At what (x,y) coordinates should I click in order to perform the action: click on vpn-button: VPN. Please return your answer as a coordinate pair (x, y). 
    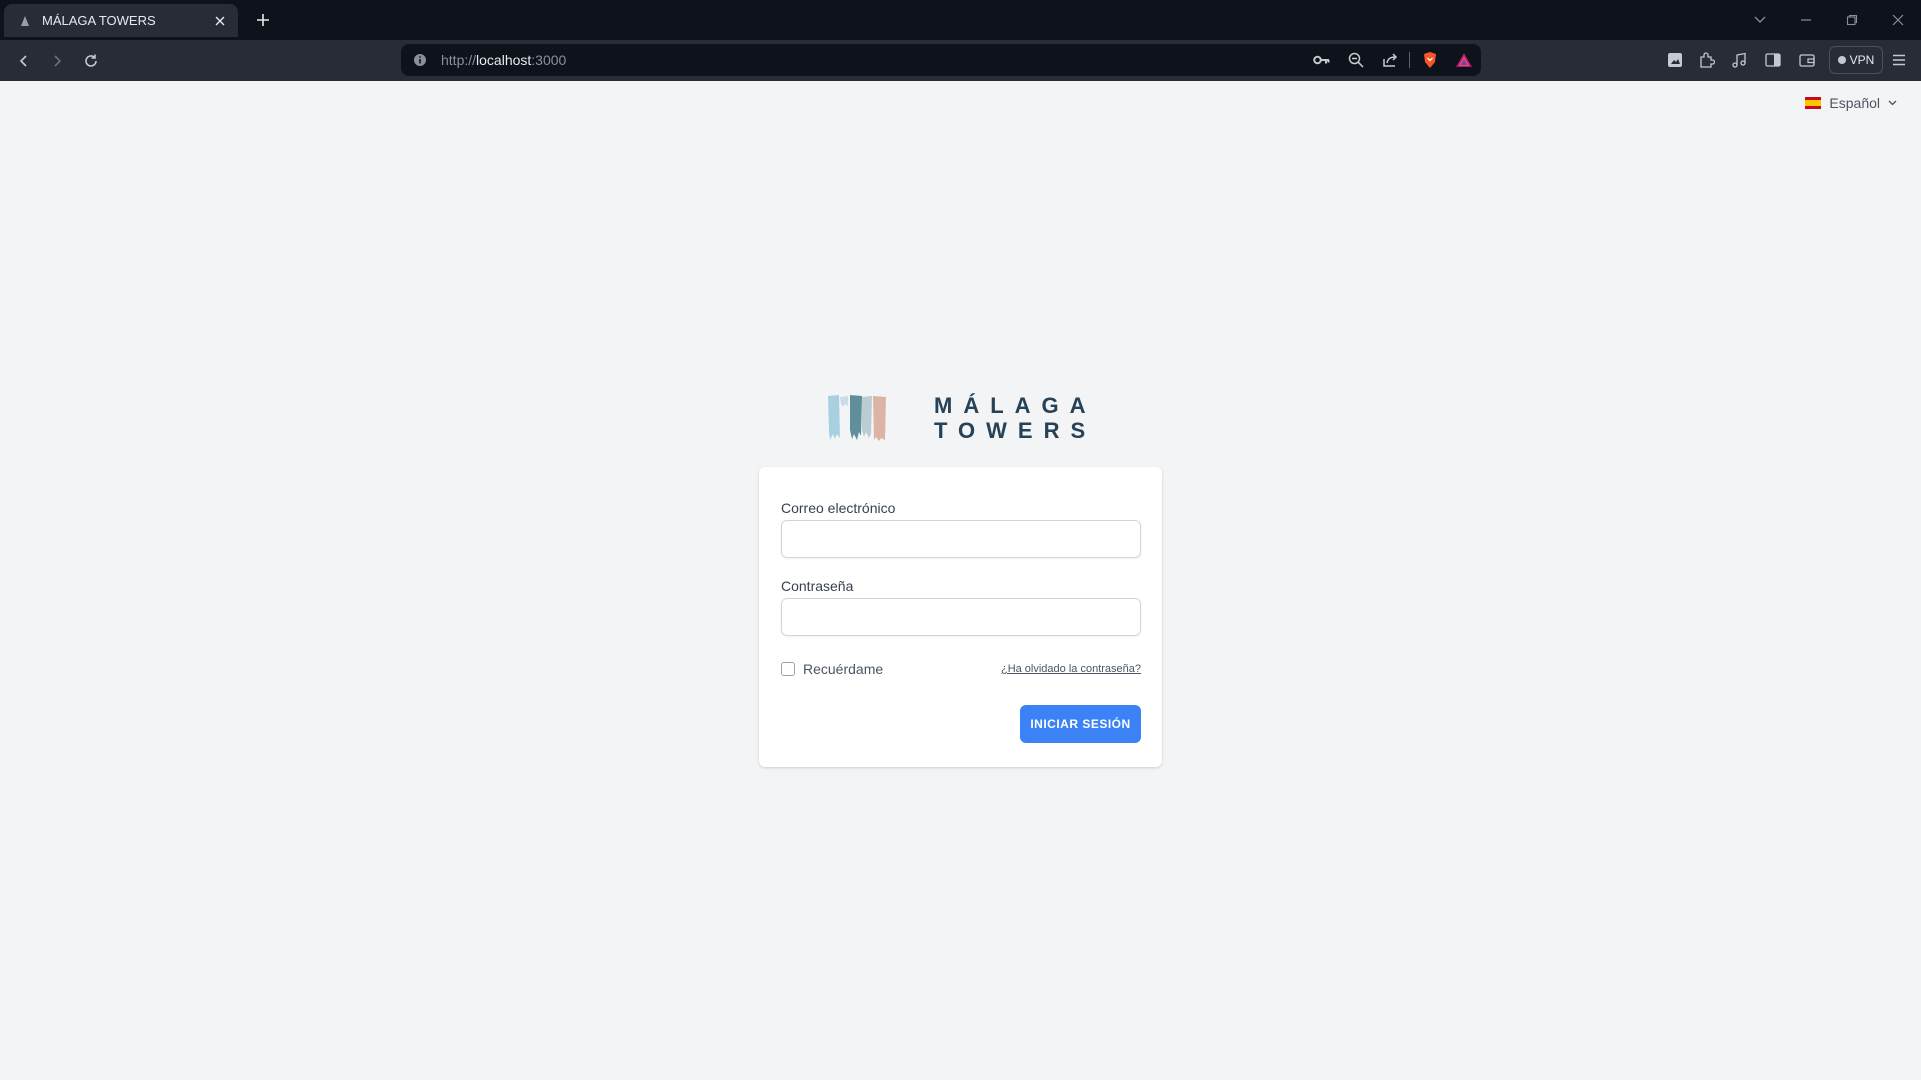
    Looking at the image, I should click on (1856, 60).